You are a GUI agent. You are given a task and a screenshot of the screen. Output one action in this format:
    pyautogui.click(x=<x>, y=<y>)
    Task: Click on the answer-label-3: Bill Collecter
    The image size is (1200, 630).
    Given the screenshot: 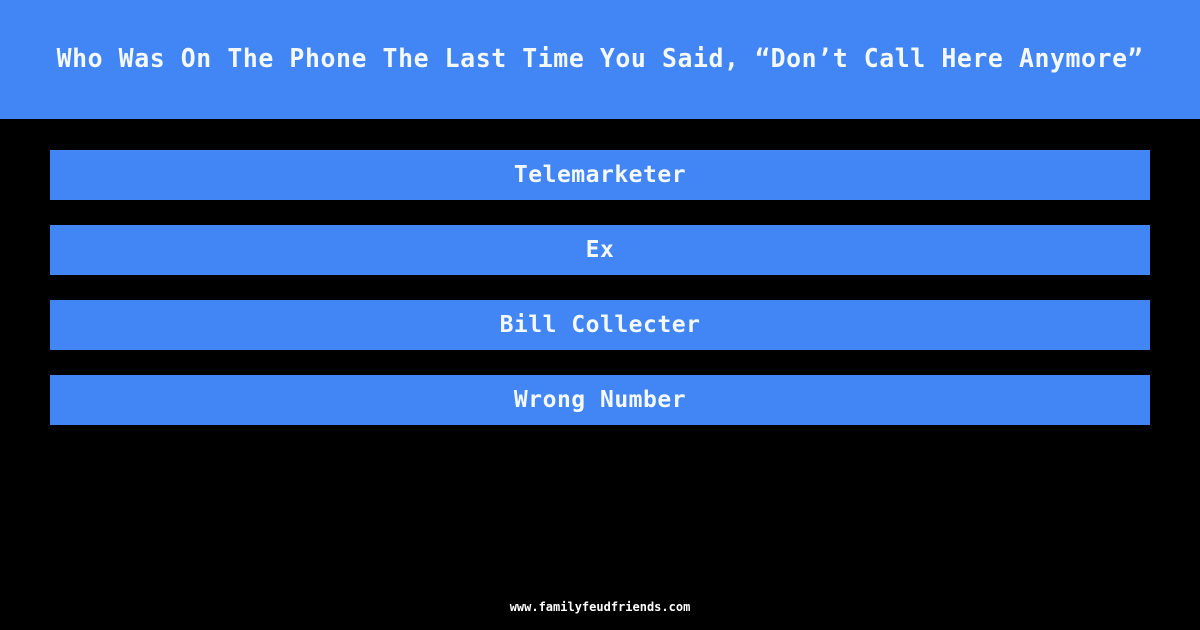 What is the action you would take?
    pyautogui.click(x=600, y=324)
    